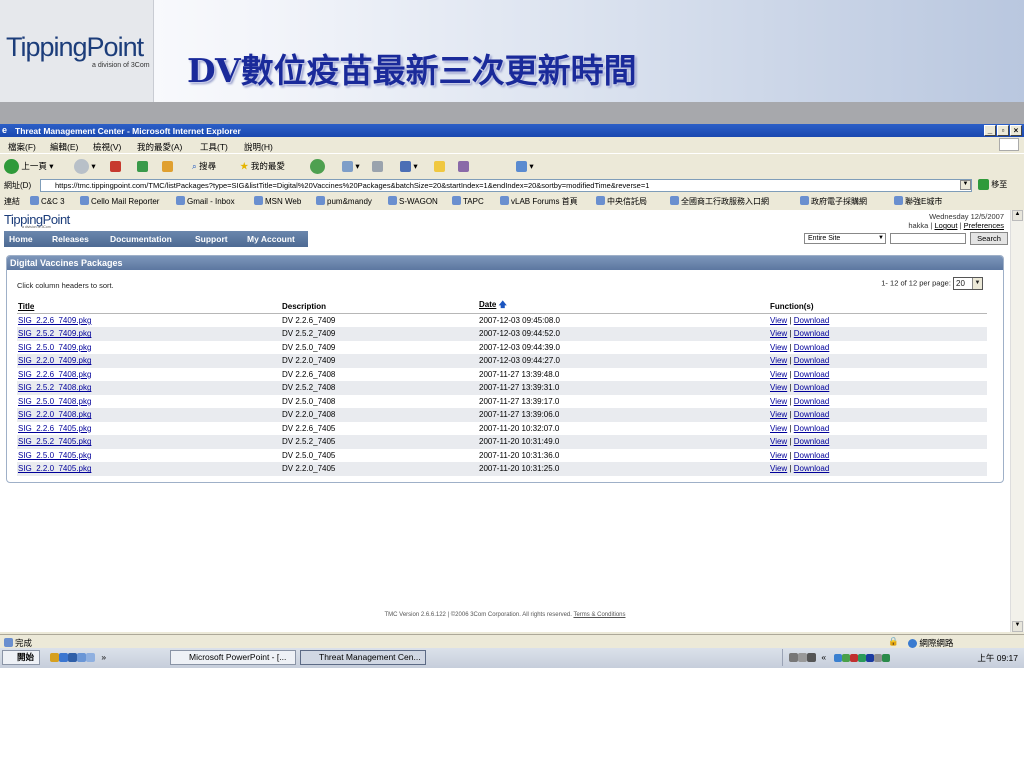  I want to click on link-item: Gmail - Inbox, so click(205, 201).